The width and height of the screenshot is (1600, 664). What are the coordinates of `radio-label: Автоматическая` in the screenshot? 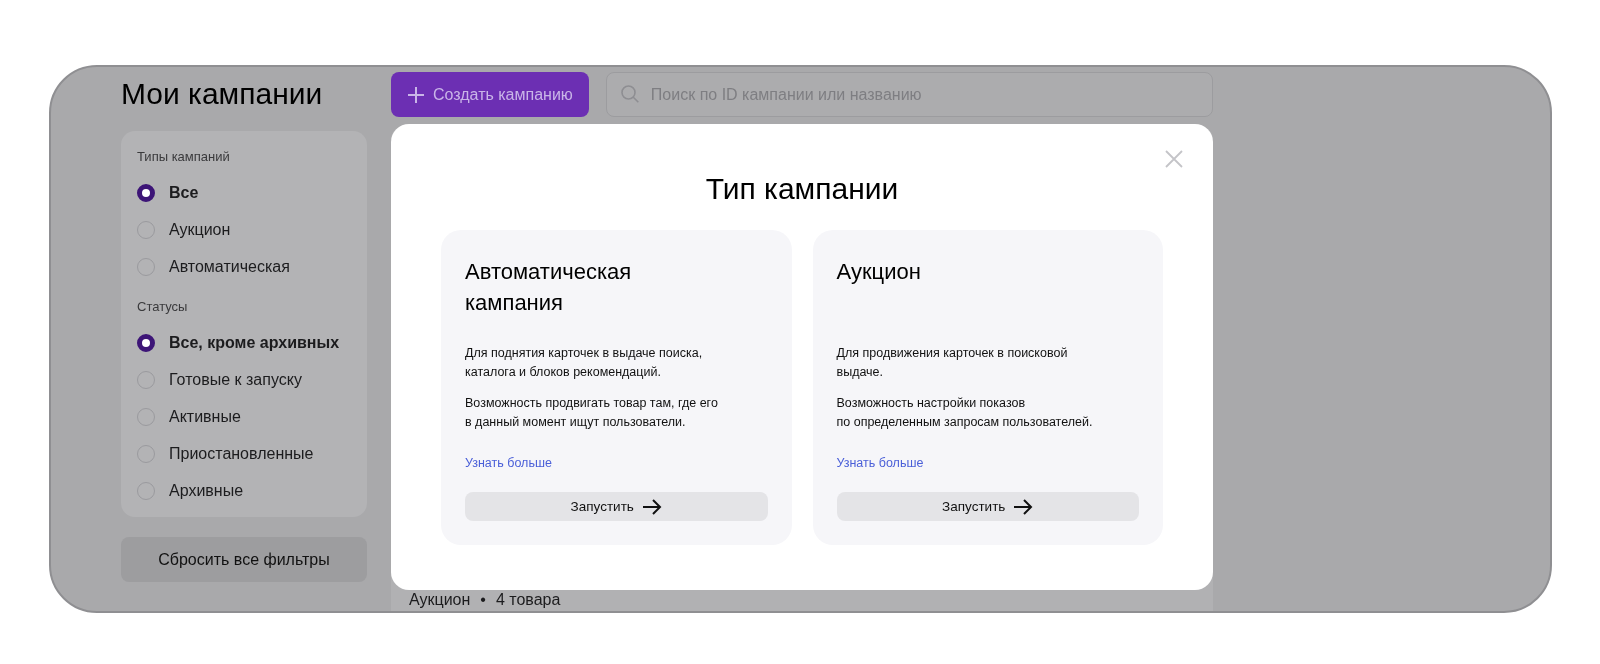 It's located at (229, 266).